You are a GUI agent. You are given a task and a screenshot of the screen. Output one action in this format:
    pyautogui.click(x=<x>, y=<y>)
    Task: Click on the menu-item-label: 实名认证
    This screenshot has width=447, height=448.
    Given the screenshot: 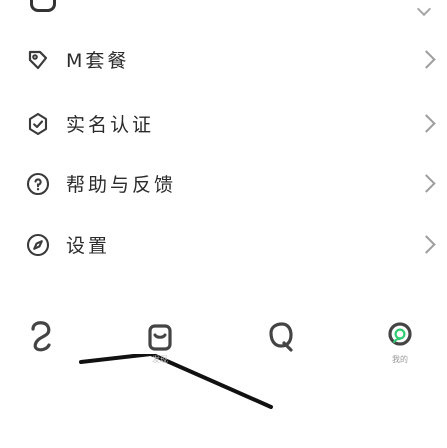 What is the action you would take?
    pyautogui.click(x=110, y=125)
    